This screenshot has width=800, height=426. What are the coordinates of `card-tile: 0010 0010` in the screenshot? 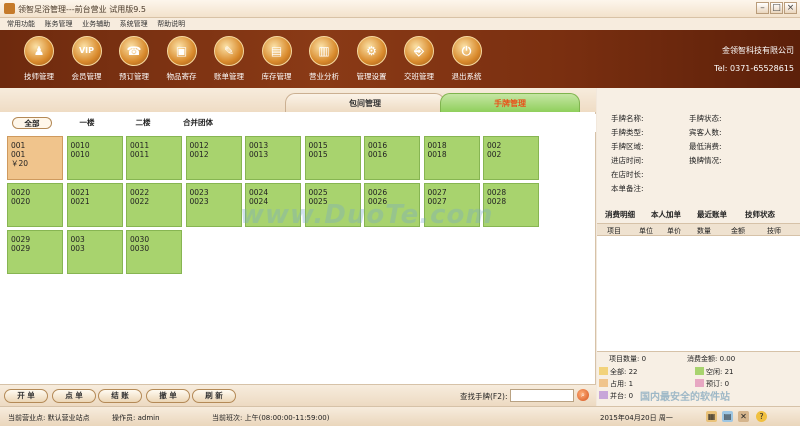 It's located at (94, 158).